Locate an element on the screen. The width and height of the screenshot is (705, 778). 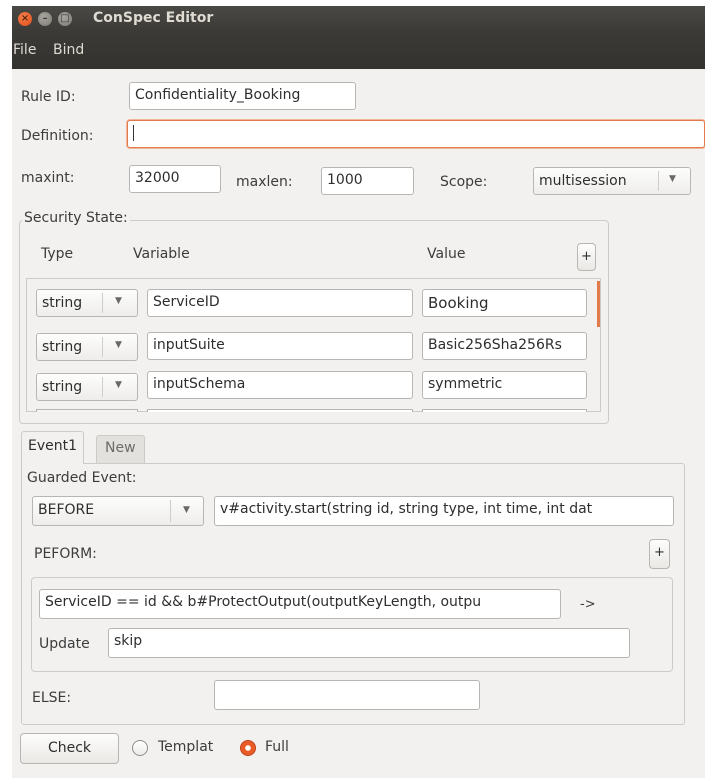
minimize-window-button: – is located at coordinates (45, 19).